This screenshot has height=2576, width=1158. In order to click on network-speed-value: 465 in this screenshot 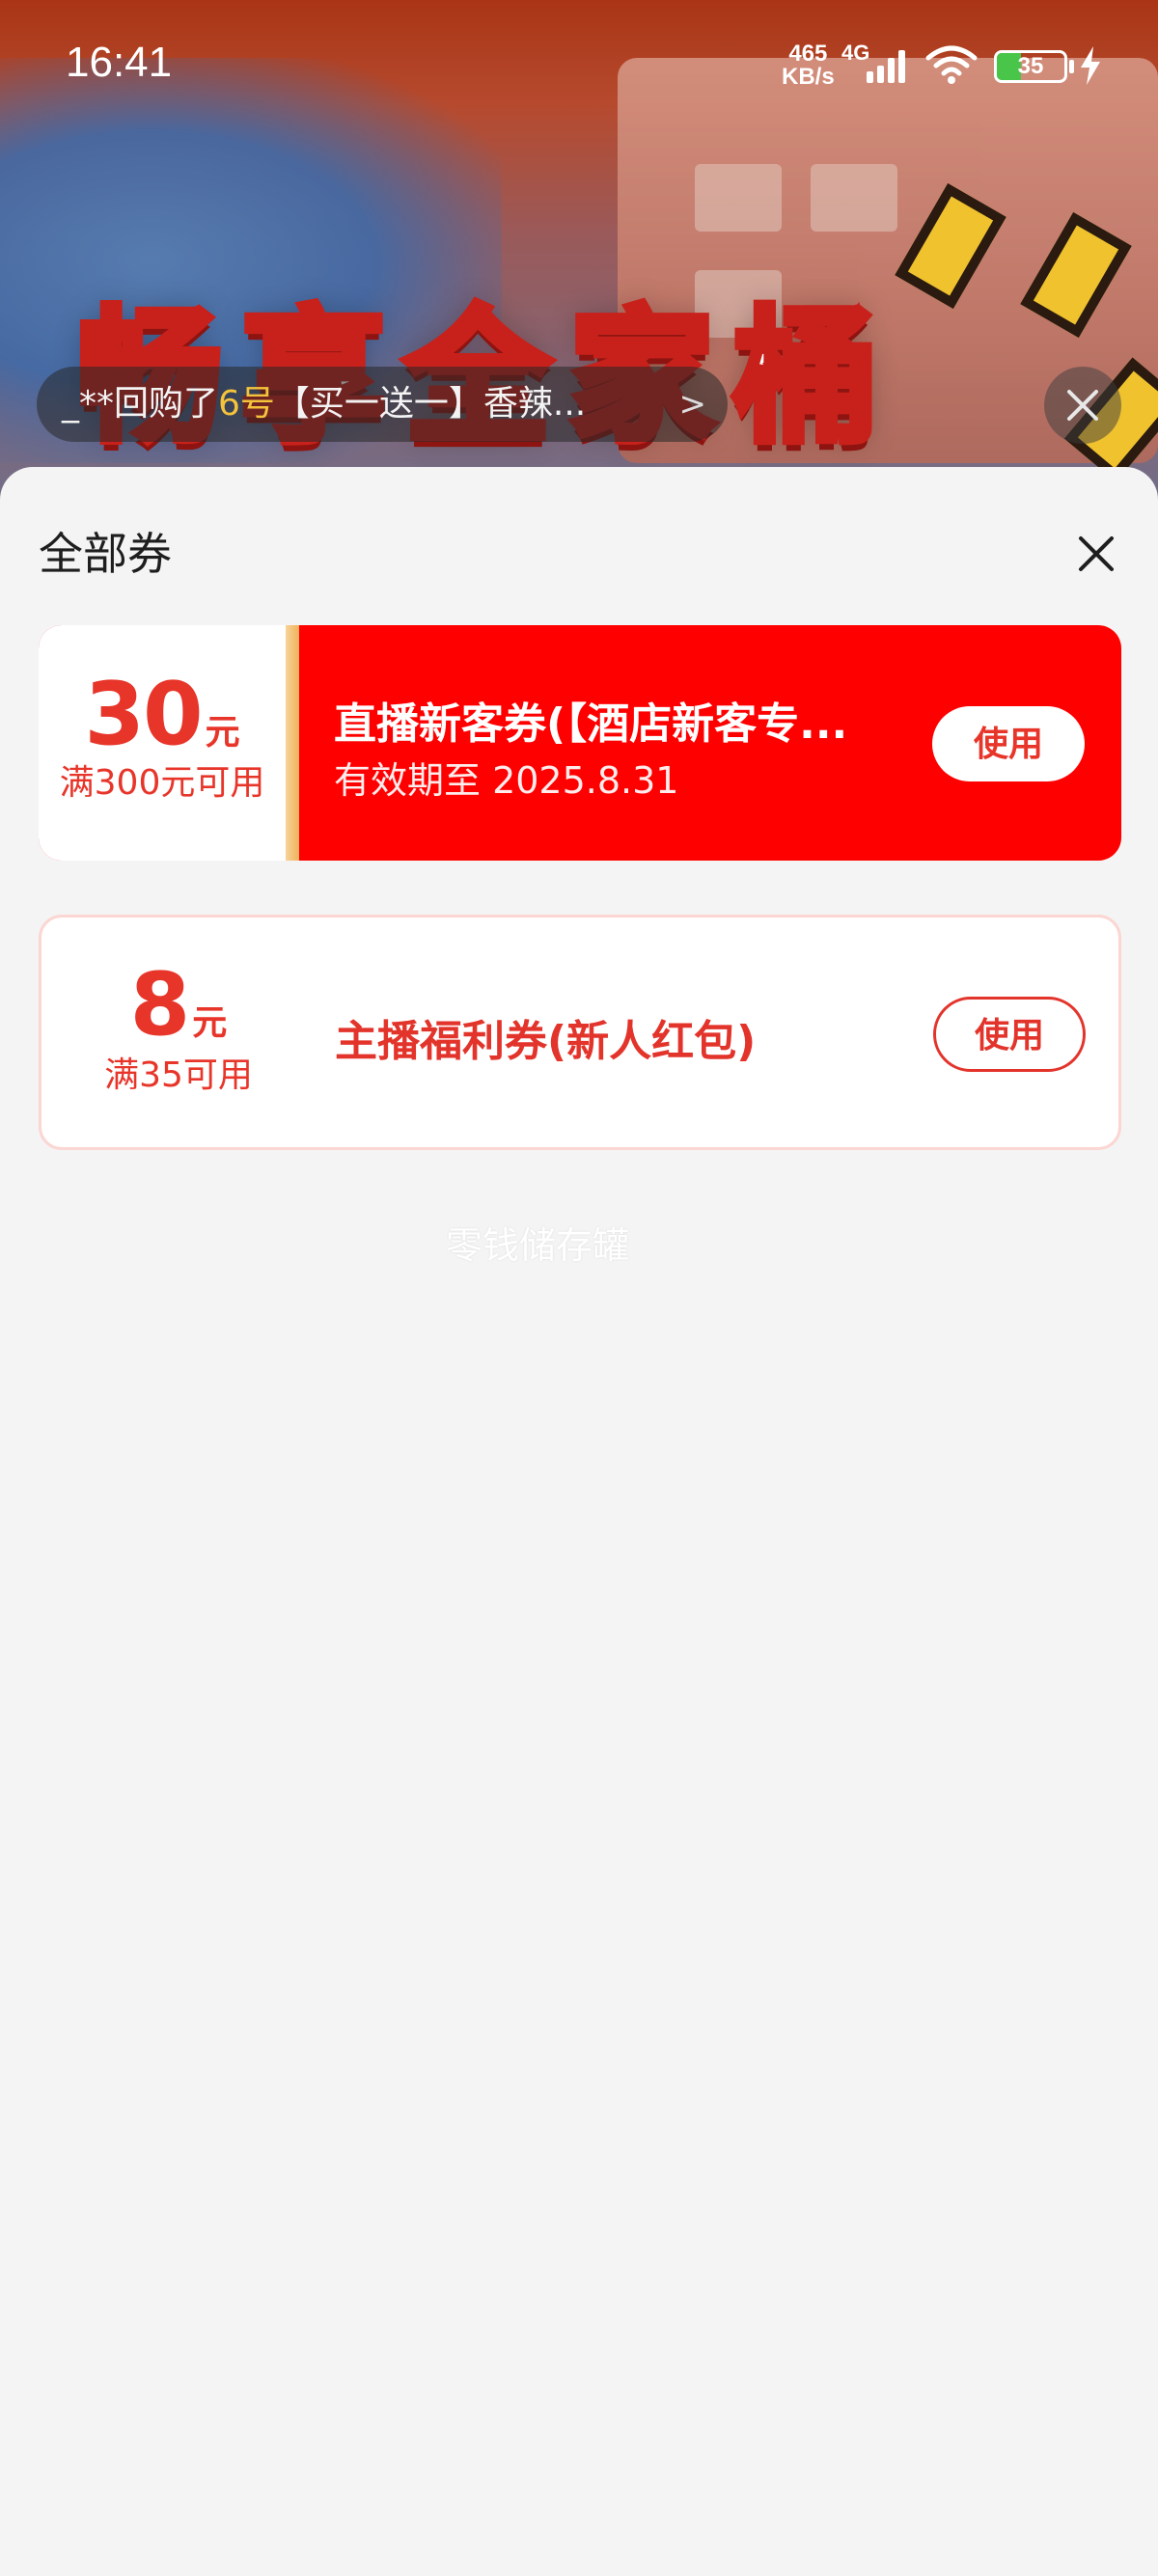, I will do `click(808, 54)`.